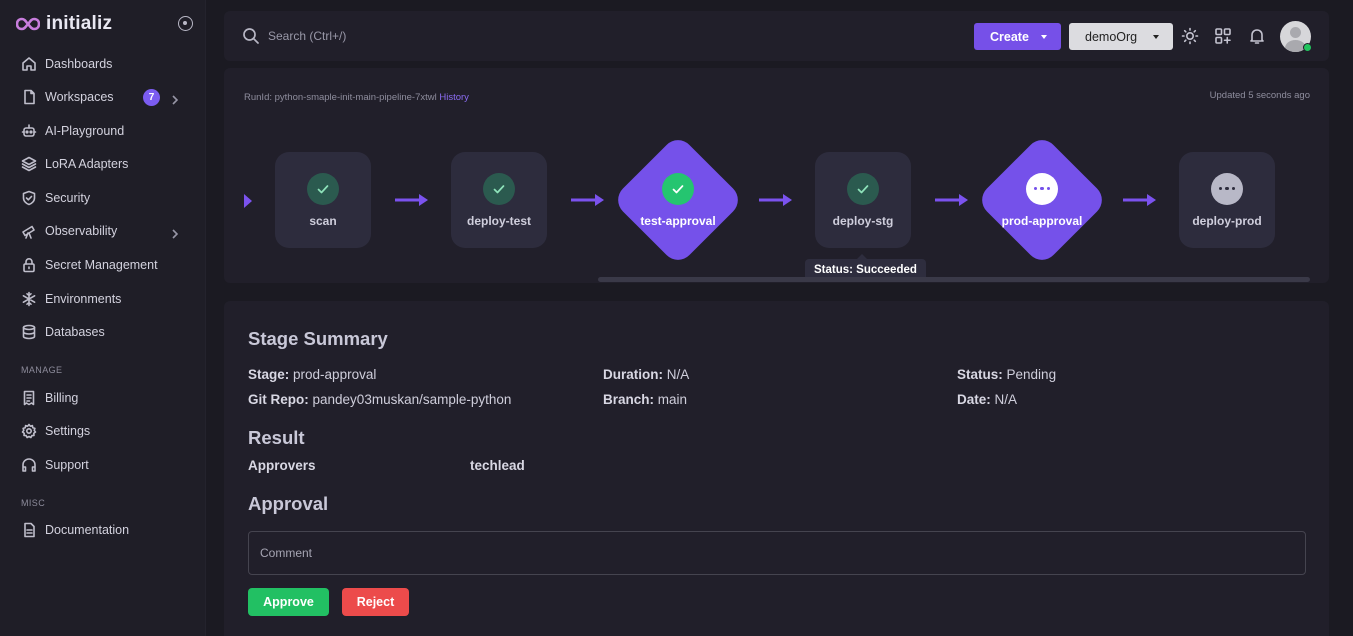 This screenshot has width=1353, height=636. I want to click on sidebar-item-security: Security, so click(103, 198).